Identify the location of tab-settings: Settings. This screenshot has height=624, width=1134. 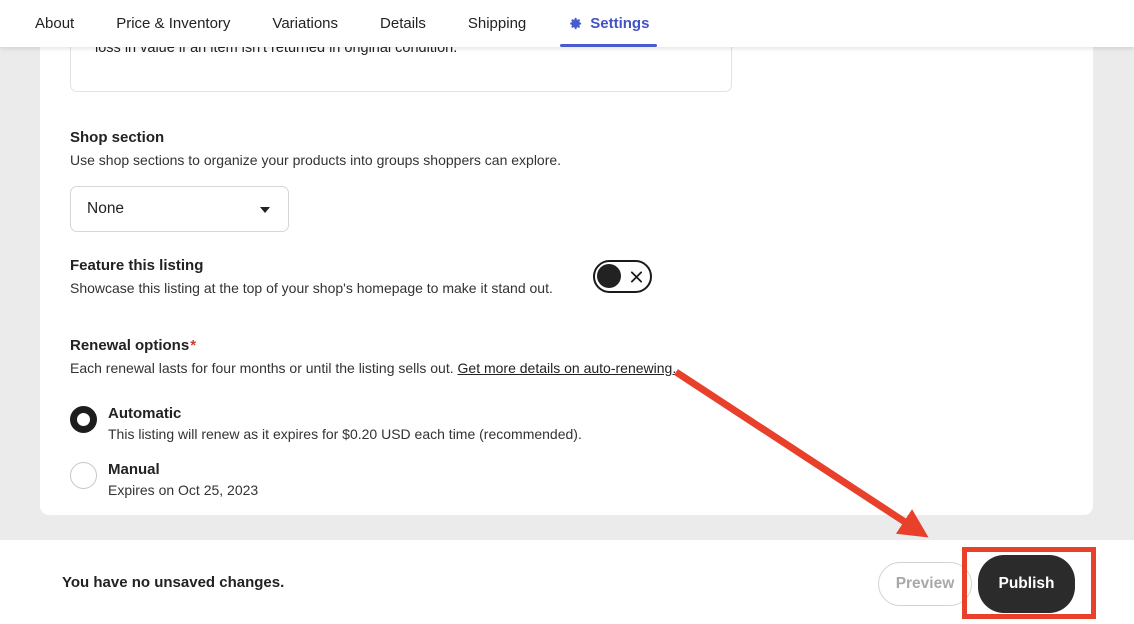
(608, 23).